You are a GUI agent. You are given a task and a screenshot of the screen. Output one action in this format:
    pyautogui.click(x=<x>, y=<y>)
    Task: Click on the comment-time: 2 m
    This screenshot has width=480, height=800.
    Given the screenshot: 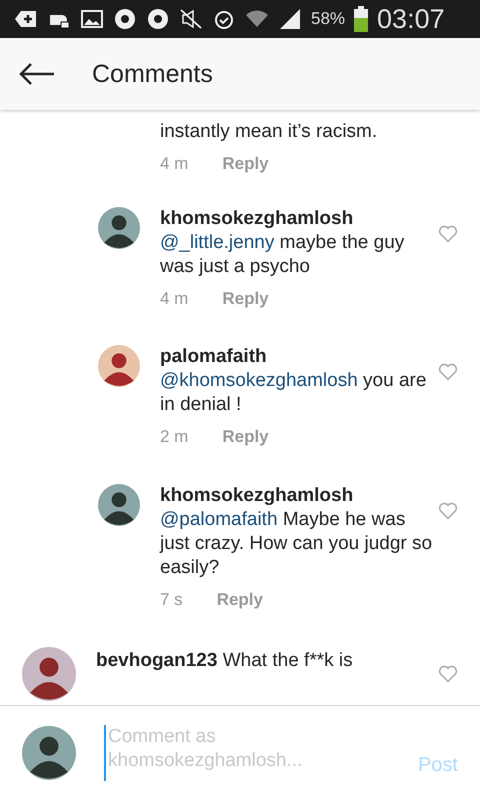 What is the action you would take?
    pyautogui.click(x=174, y=437)
    